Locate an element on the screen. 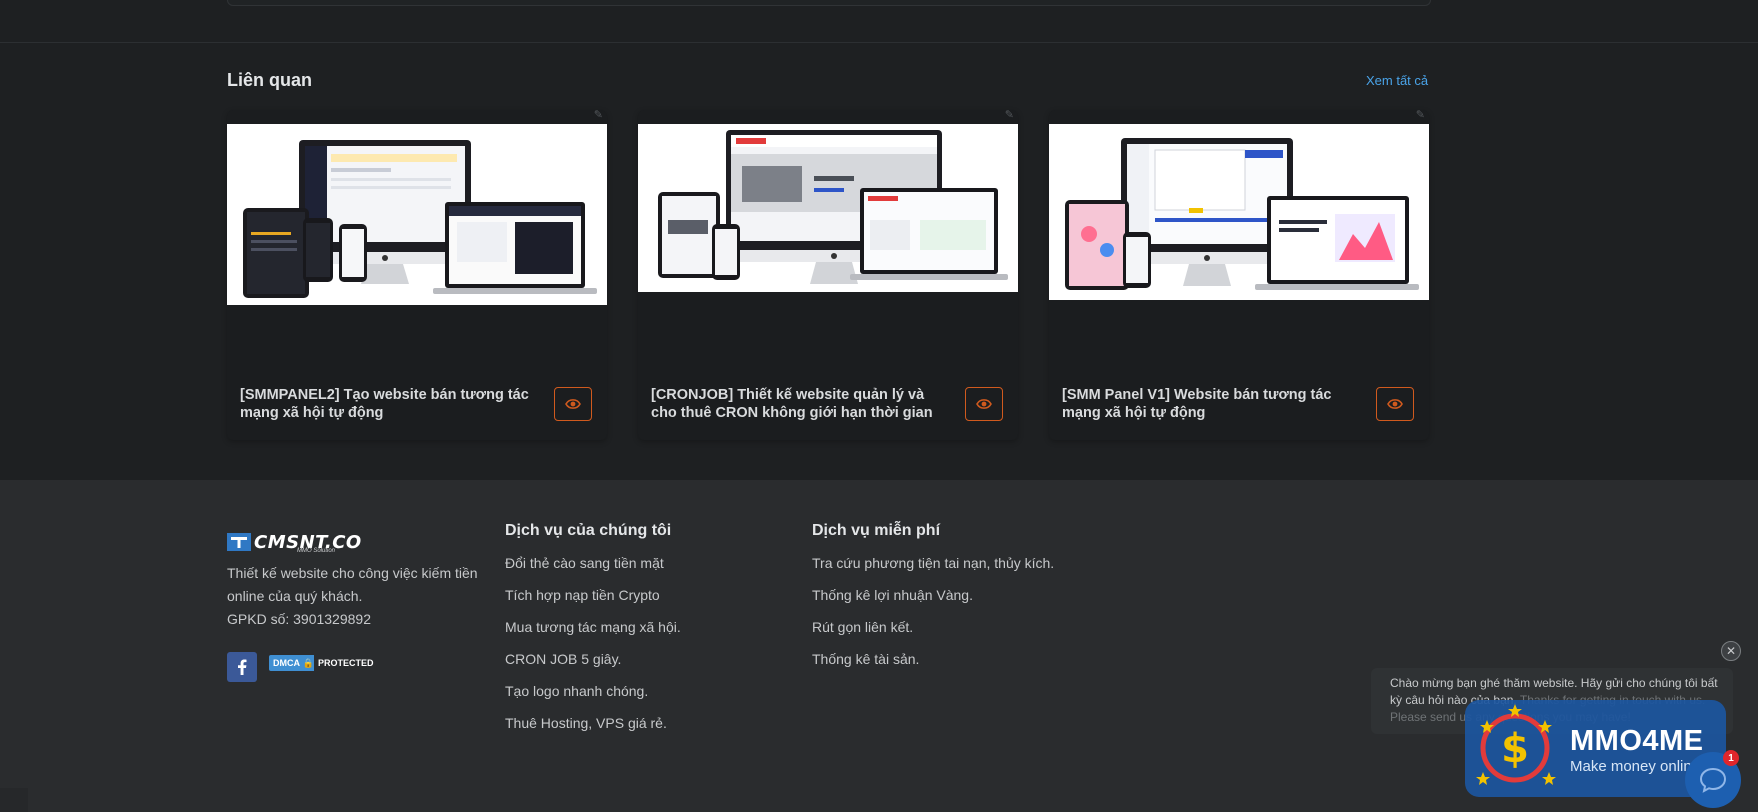  previous-section is located at coordinates (879, 21).